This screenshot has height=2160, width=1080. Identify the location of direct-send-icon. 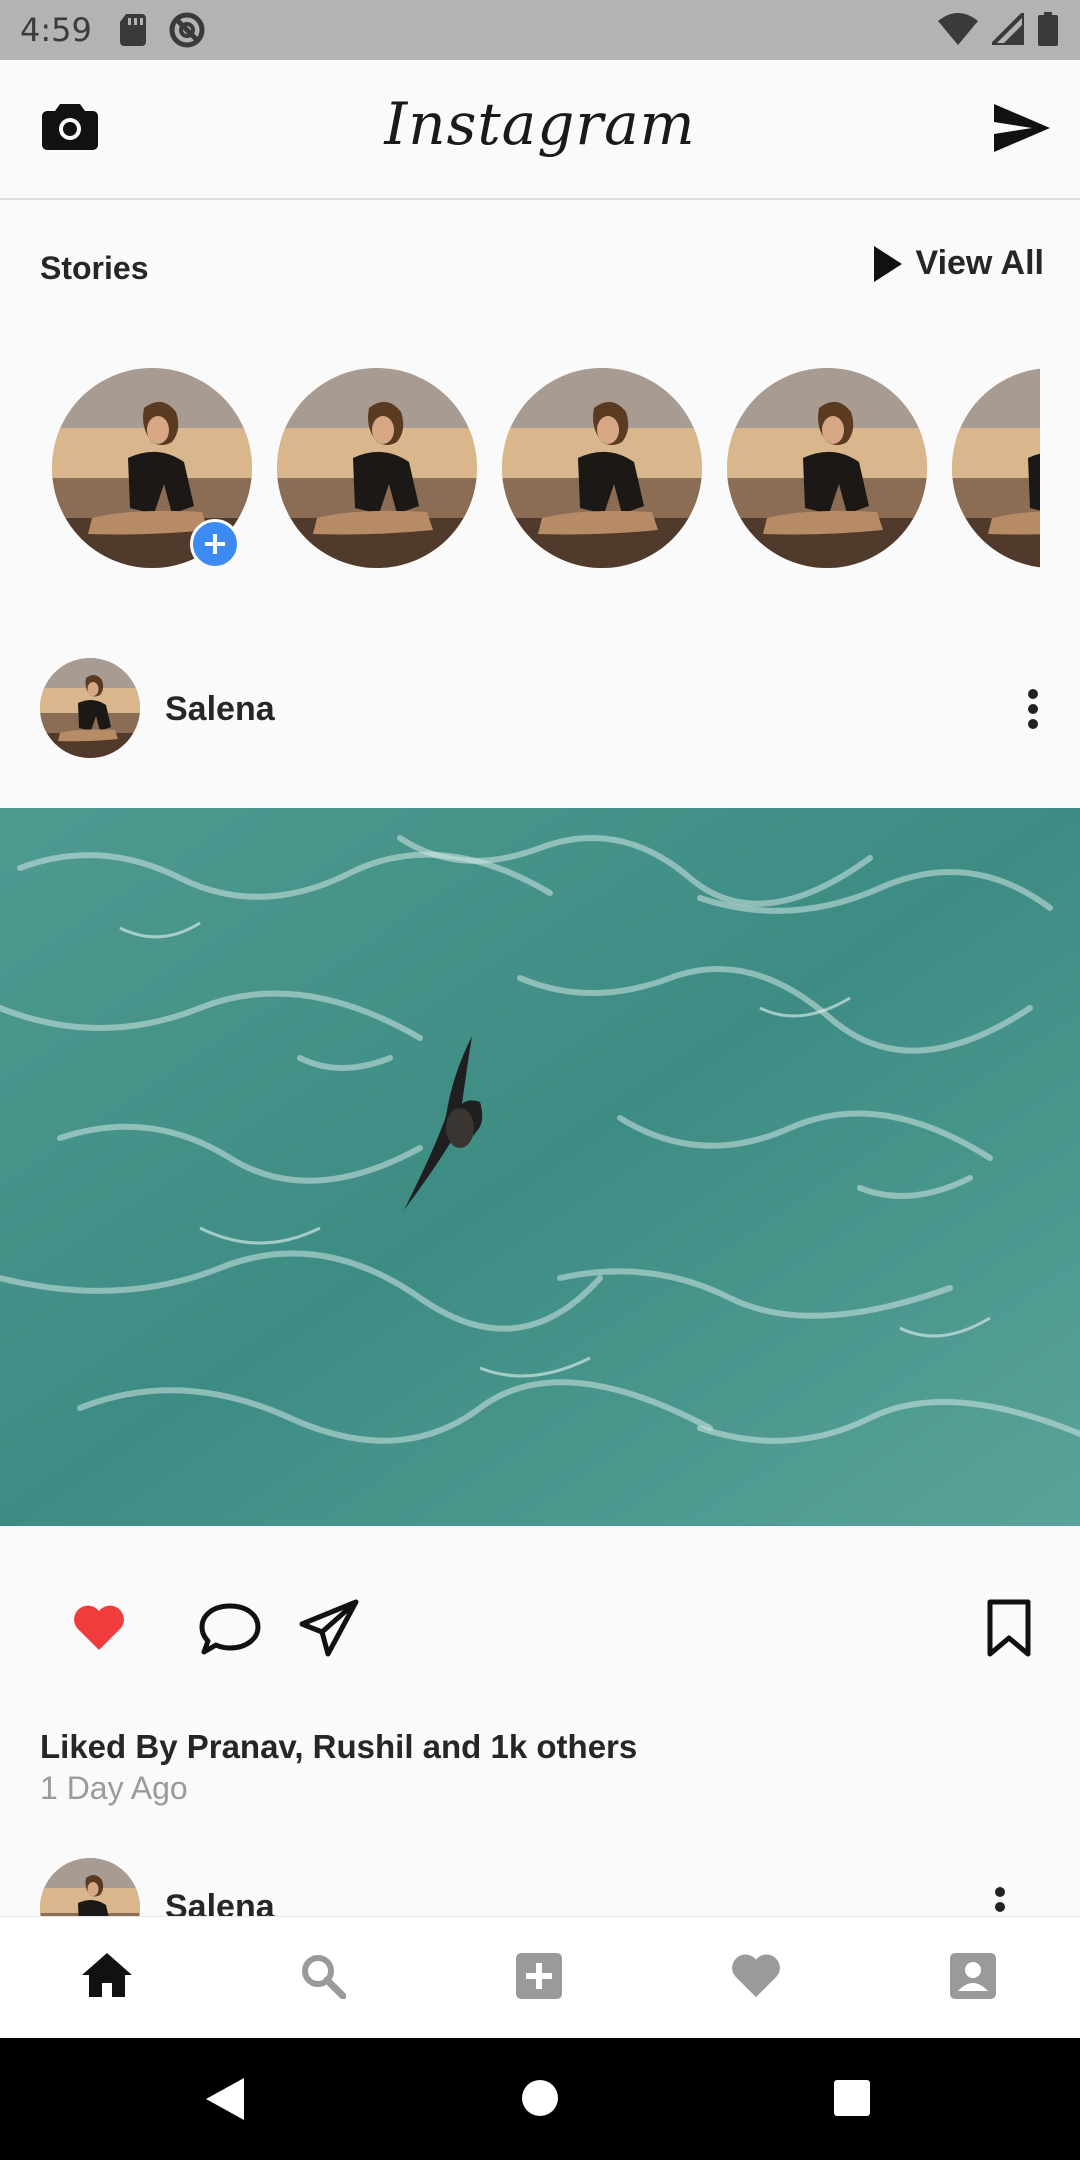
(1022, 128).